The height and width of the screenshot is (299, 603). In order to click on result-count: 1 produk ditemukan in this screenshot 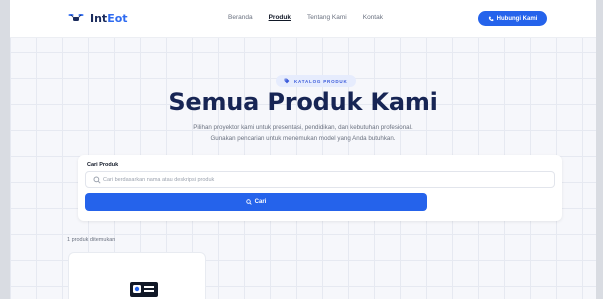, I will do `click(91, 240)`.